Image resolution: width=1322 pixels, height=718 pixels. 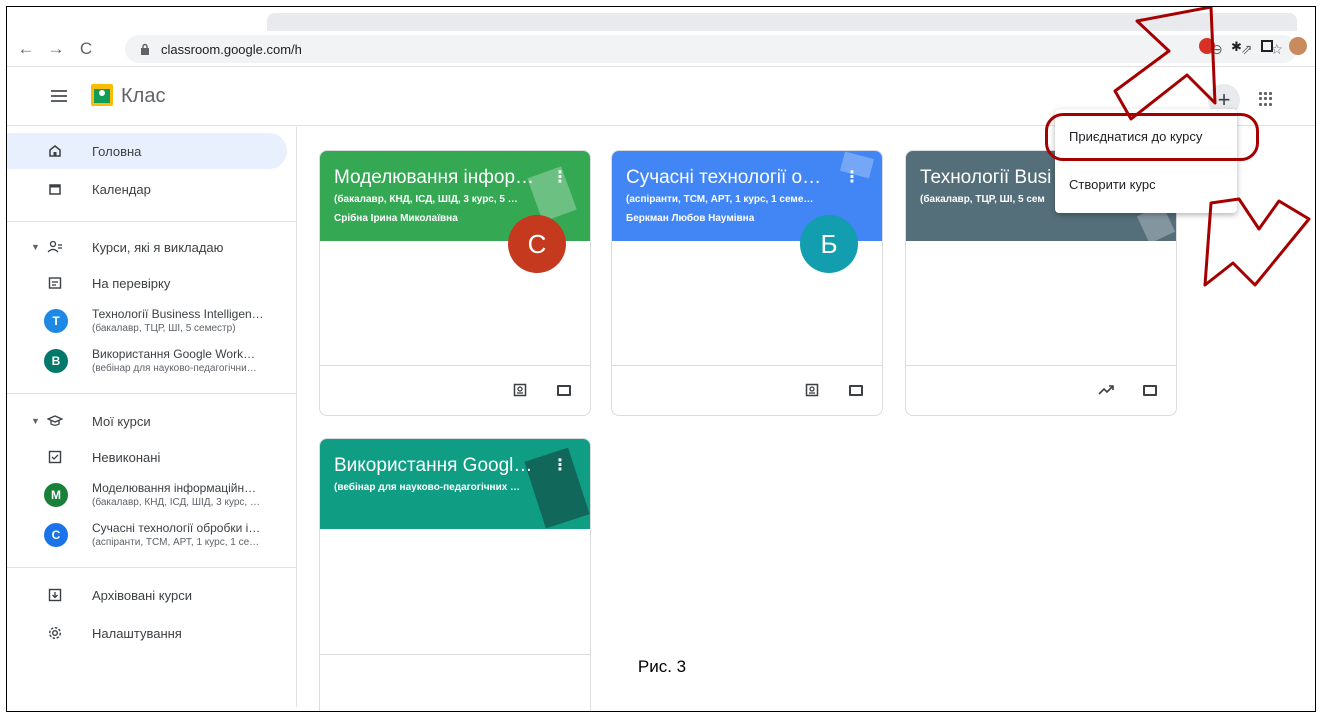 I want to click on course-avatar: С, so click(x=56, y=535).